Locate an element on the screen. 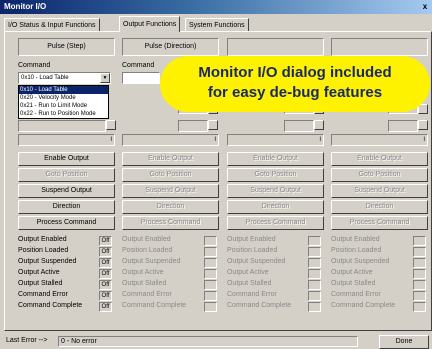 The image size is (432, 349). command-select: 0x10 - Load Table ▼ is located at coordinates (64, 78).